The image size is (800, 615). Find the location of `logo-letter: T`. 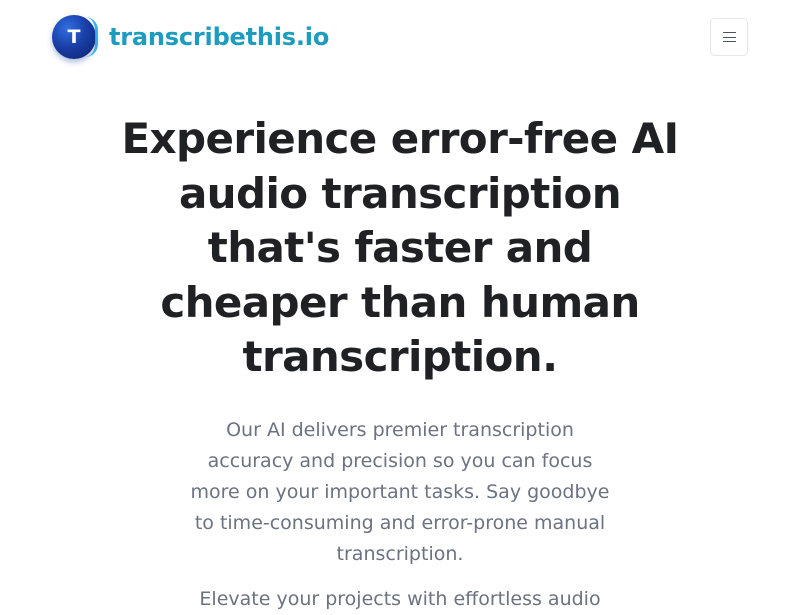

logo-letter: T is located at coordinates (74, 36).